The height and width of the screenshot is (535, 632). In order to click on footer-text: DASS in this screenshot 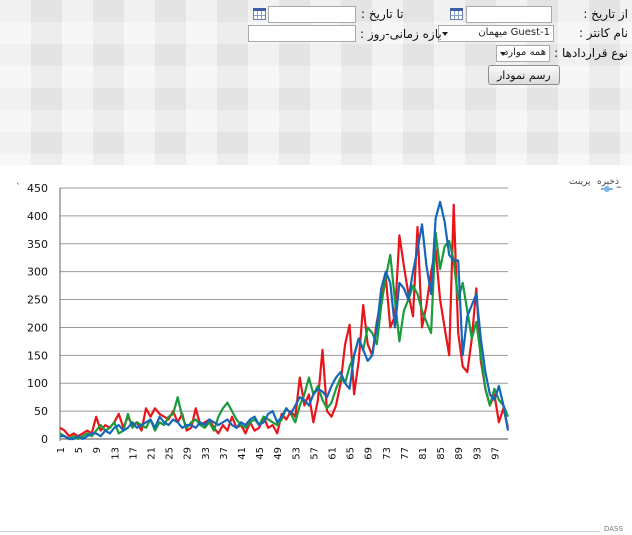, I will do `click(613, 529)`.